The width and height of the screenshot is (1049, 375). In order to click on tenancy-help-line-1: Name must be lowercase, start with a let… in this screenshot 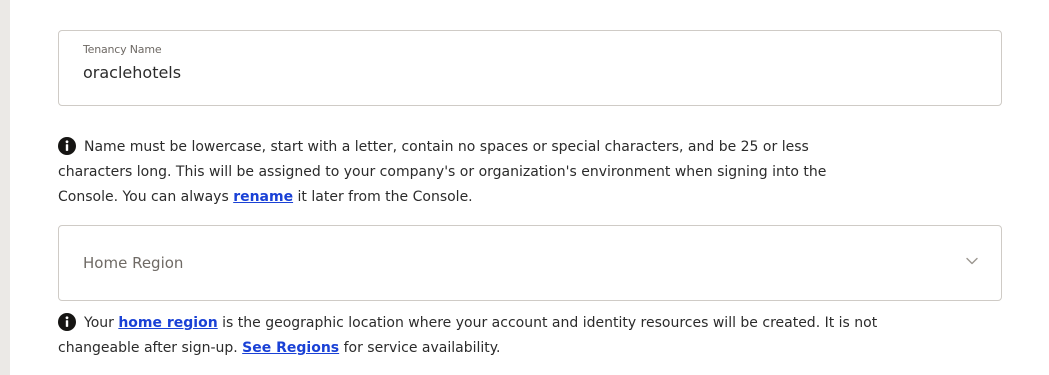, I will do `click(533, 147)`.